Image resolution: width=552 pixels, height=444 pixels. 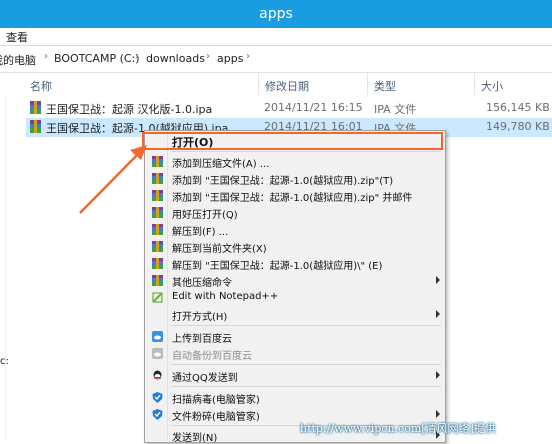 I want to click on annotation-arrow-icon, so click(x=113, y=179).